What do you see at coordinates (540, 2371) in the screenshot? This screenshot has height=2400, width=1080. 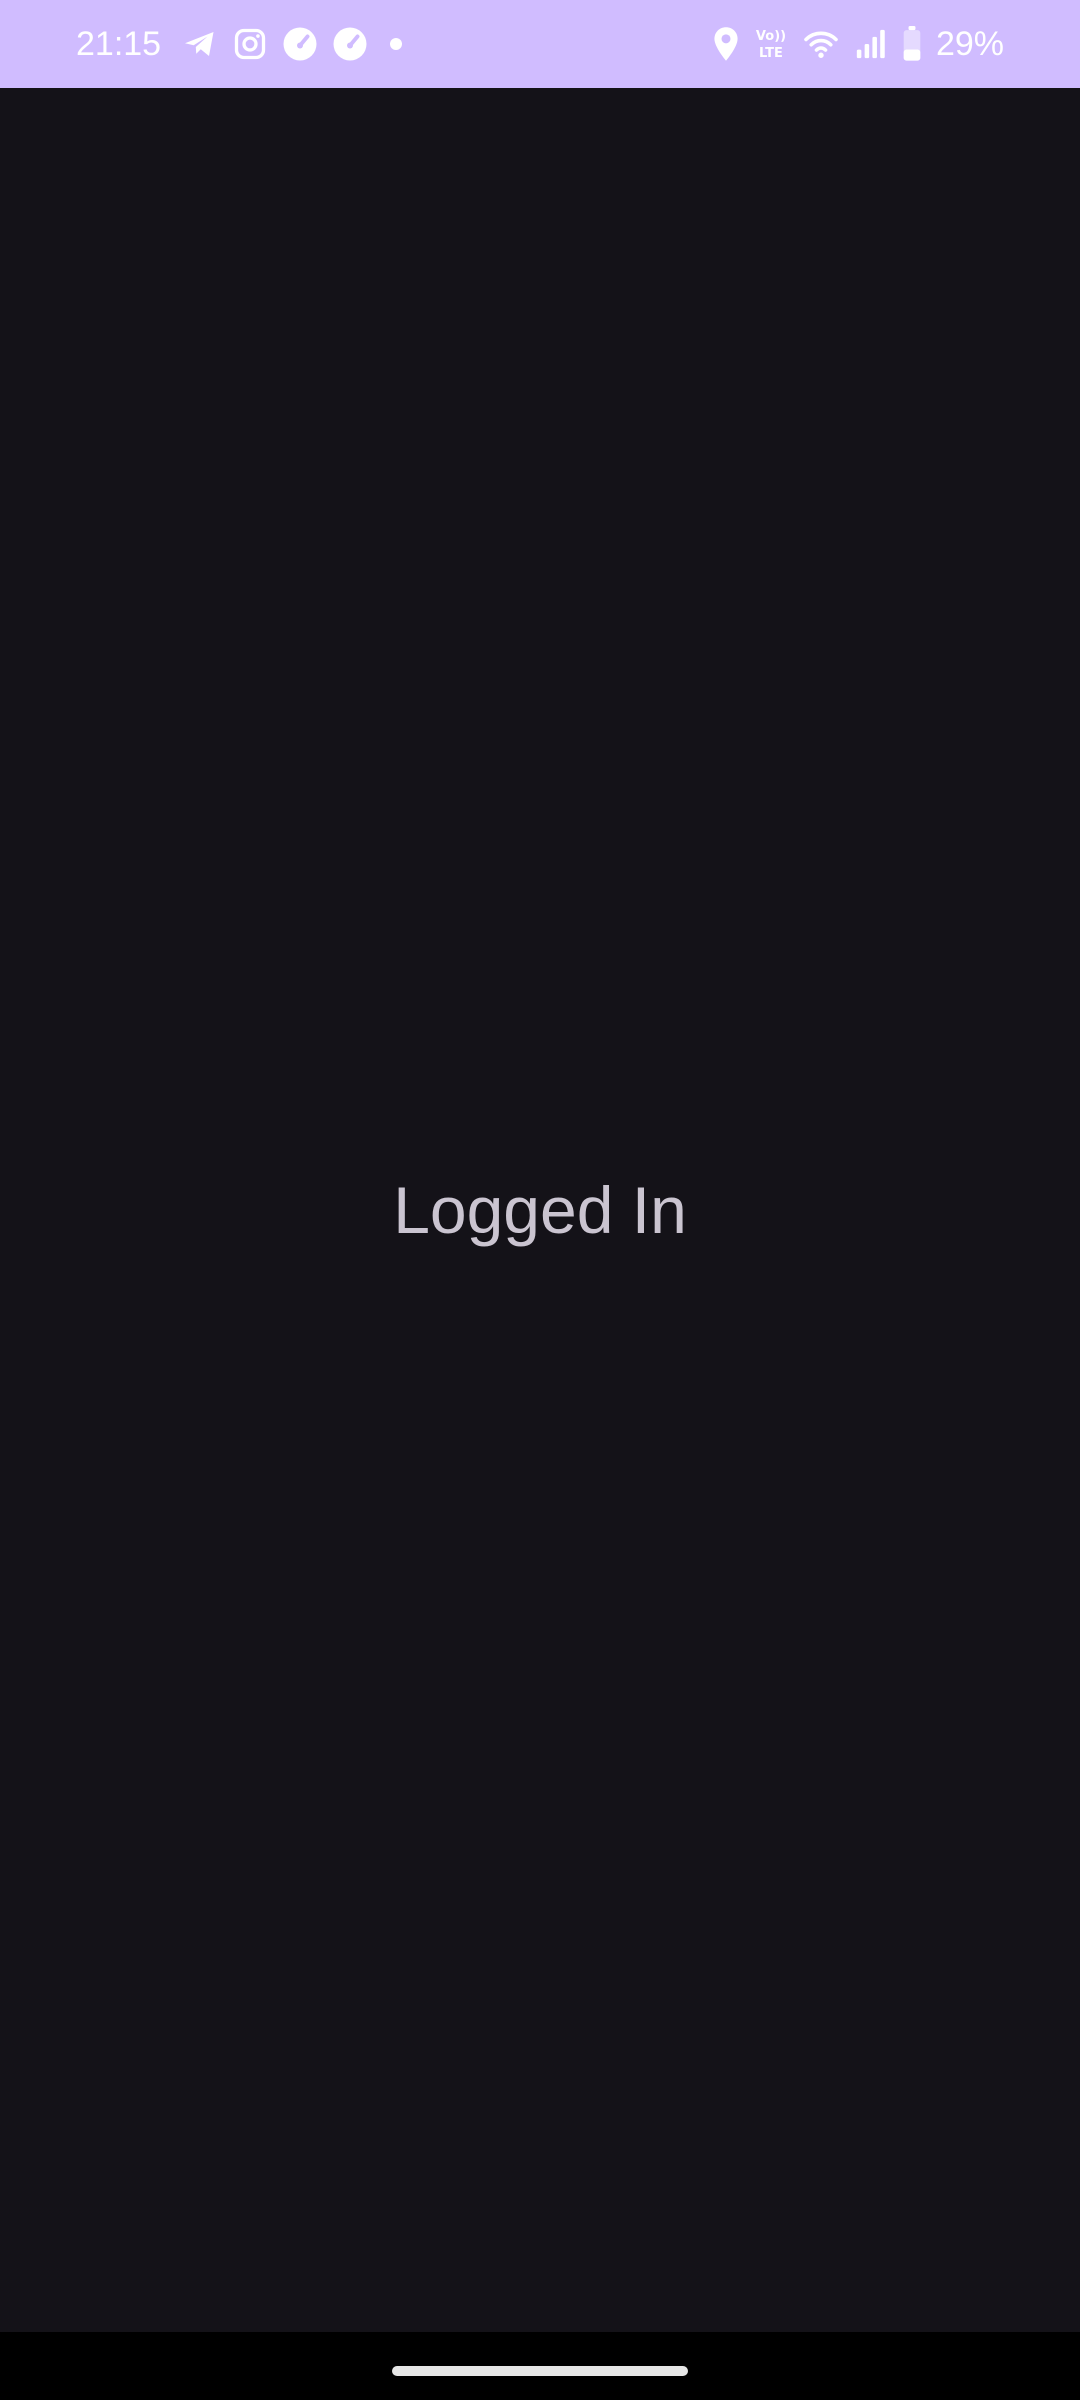 I see `home-gesture-handle` at bounding box center [540, 2371].